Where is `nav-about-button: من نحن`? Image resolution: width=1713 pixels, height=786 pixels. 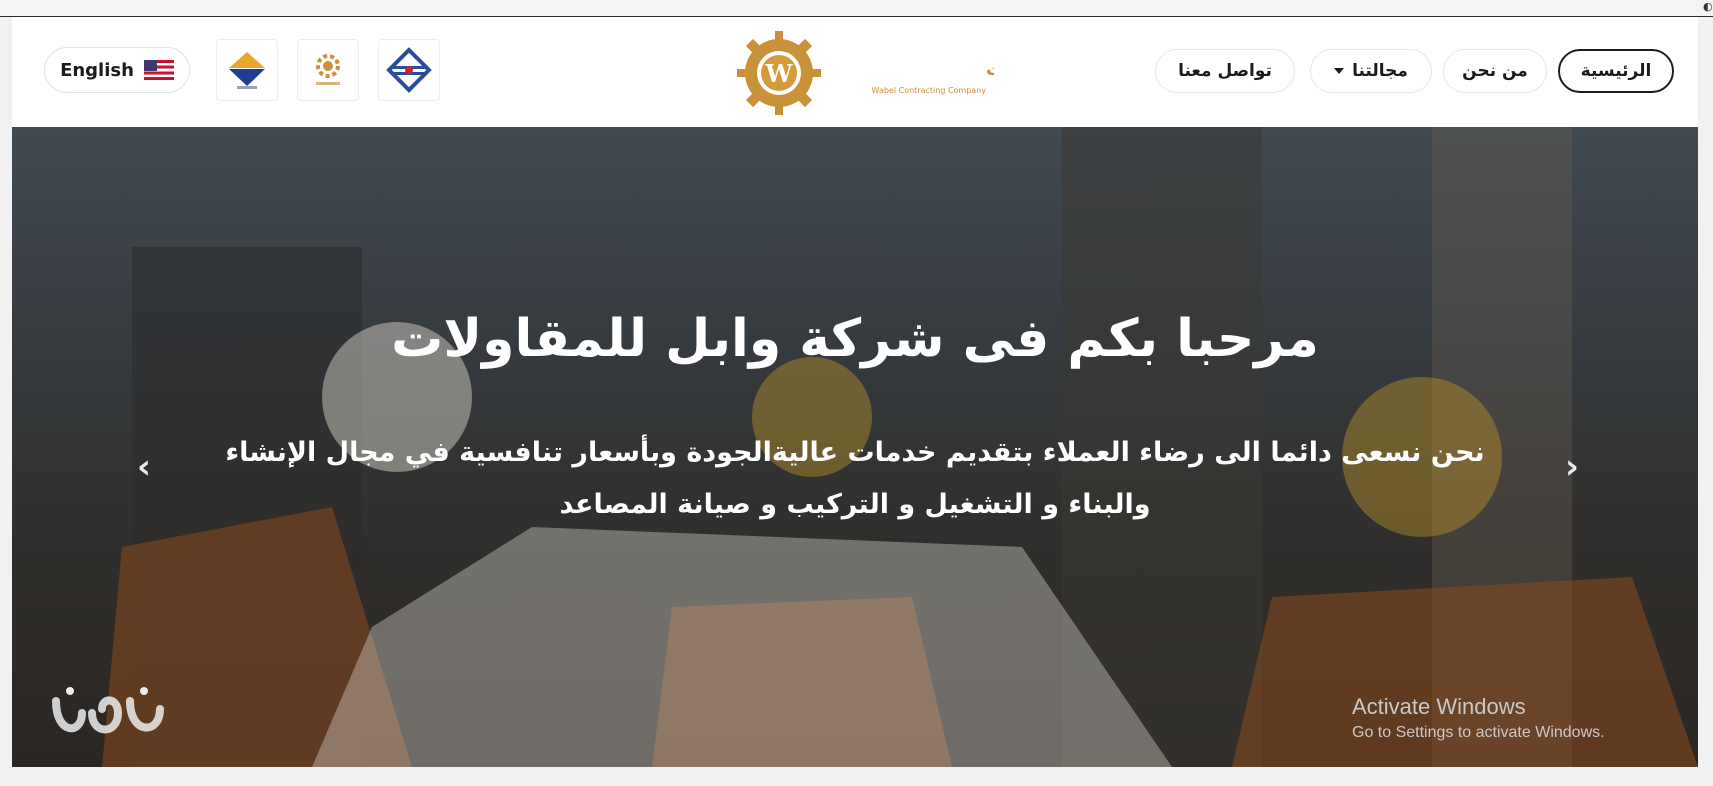 nav-about-button: من نحن is located at coordinates (1495, 71).